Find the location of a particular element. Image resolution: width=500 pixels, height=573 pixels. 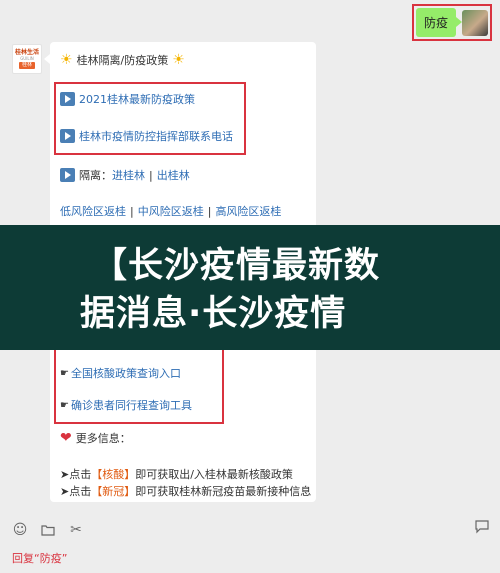

bot-brand: 桂林生活 is located at coordinates (26, 52).